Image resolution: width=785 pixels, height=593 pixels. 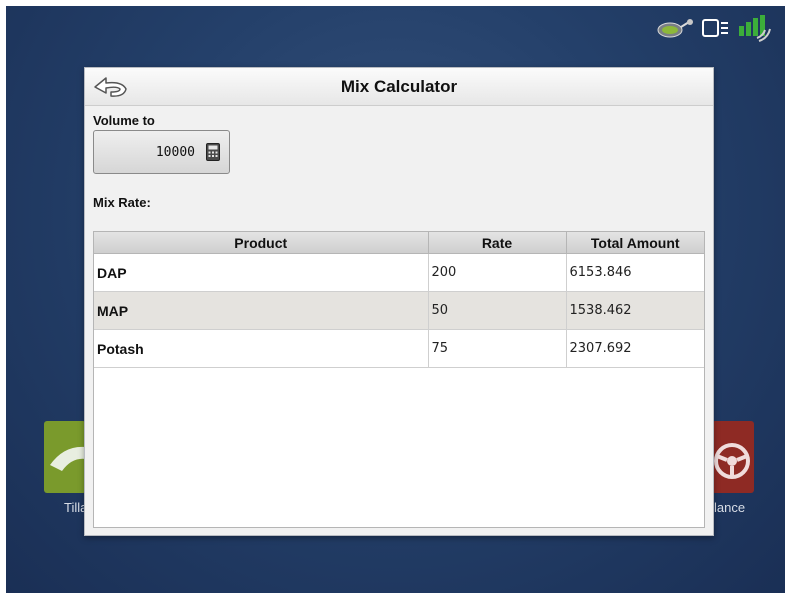 I want to click on tillage-icon, so click(x=68, y=458).